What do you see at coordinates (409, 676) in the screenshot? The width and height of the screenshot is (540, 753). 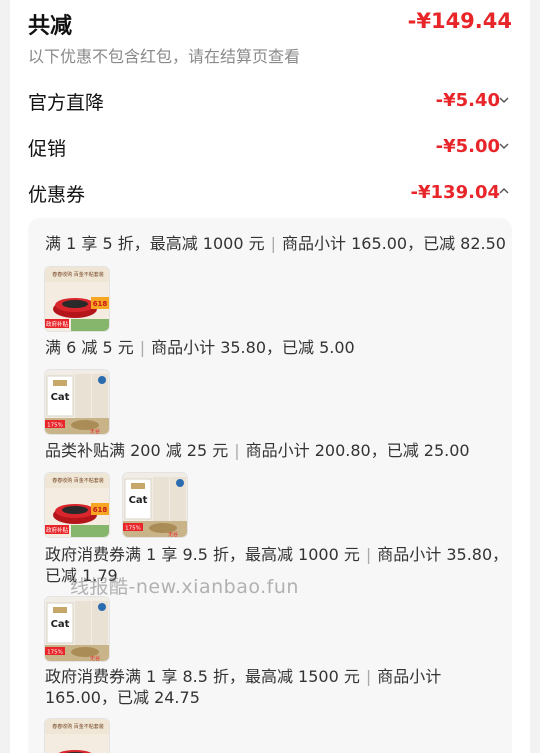 I see `coupon-detail: 商品小计` at bounding box center [409, 676].